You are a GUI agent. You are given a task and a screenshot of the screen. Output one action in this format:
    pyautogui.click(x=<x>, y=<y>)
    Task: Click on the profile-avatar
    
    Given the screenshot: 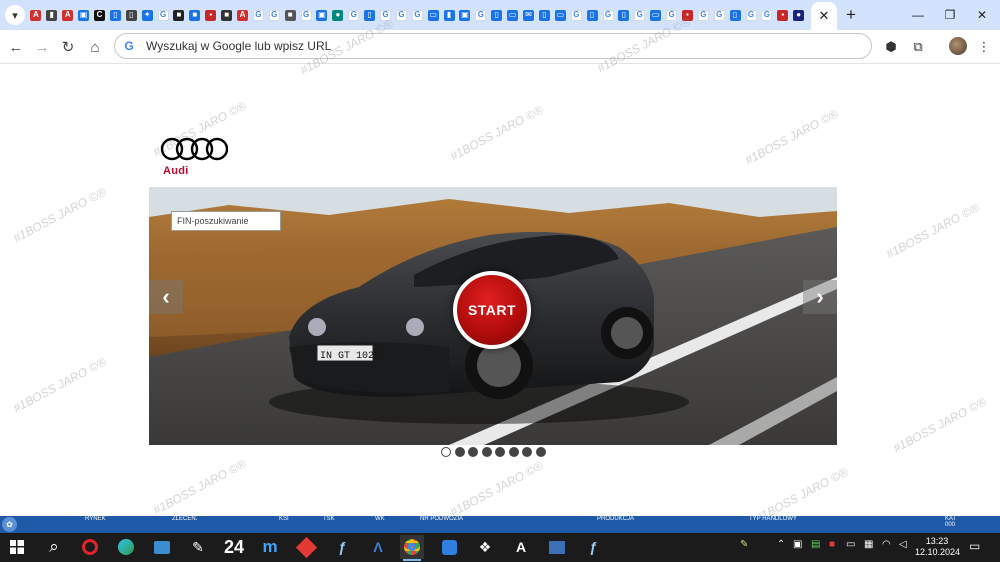 What is the action you would take?
    pyautogui.click(x=958, y=46)
    